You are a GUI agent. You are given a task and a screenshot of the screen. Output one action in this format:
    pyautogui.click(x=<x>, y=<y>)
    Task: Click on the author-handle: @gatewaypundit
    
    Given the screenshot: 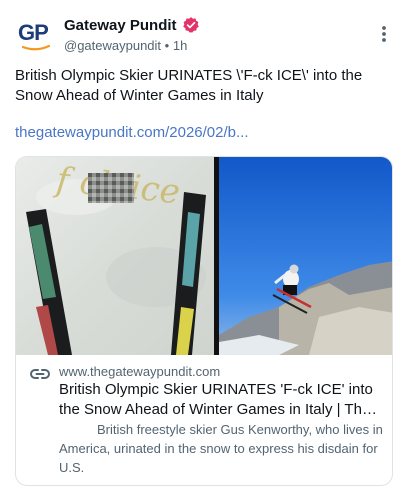 What is the action you would take?
    pyautogui.click(x=112, y=45)
    